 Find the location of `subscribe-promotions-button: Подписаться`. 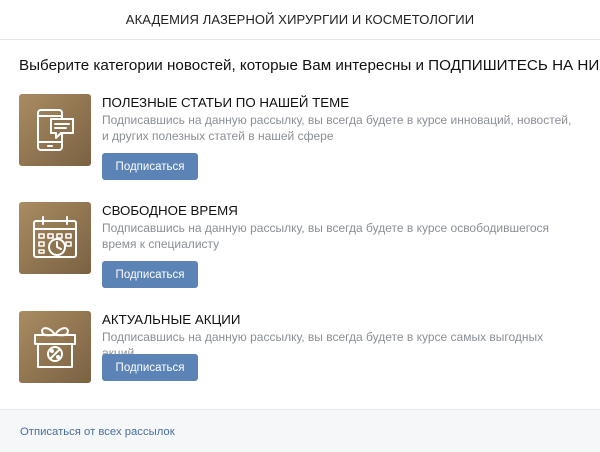

subscribe-promotions-button: Подписаться is located at coordinates (150, 367).